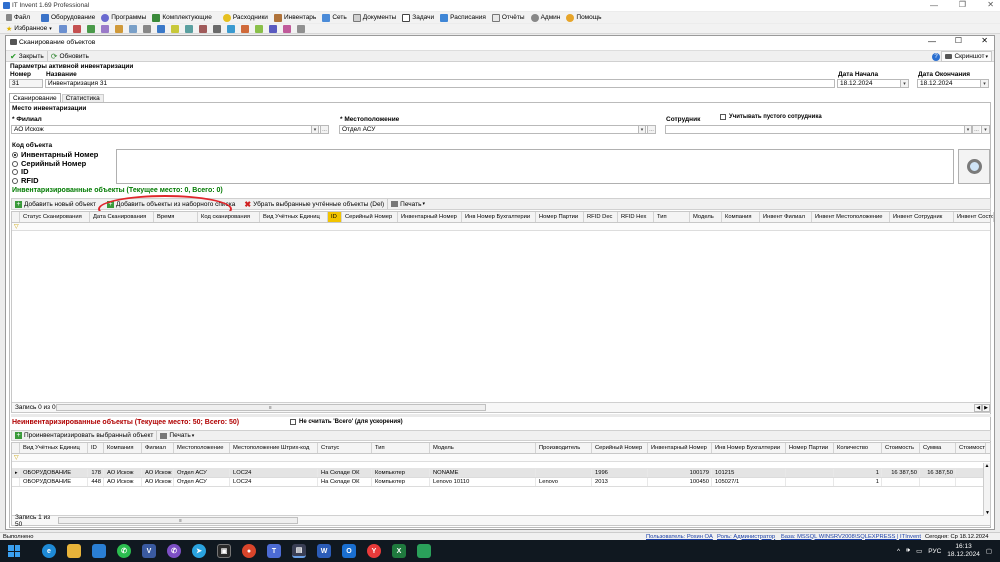 The height and width of the screenshot is (562, 1000). What do you see at coordinates (746, 537) in the screenshot?
I see `status-role: Роль: Администратор` at bounding box center [746, 537].